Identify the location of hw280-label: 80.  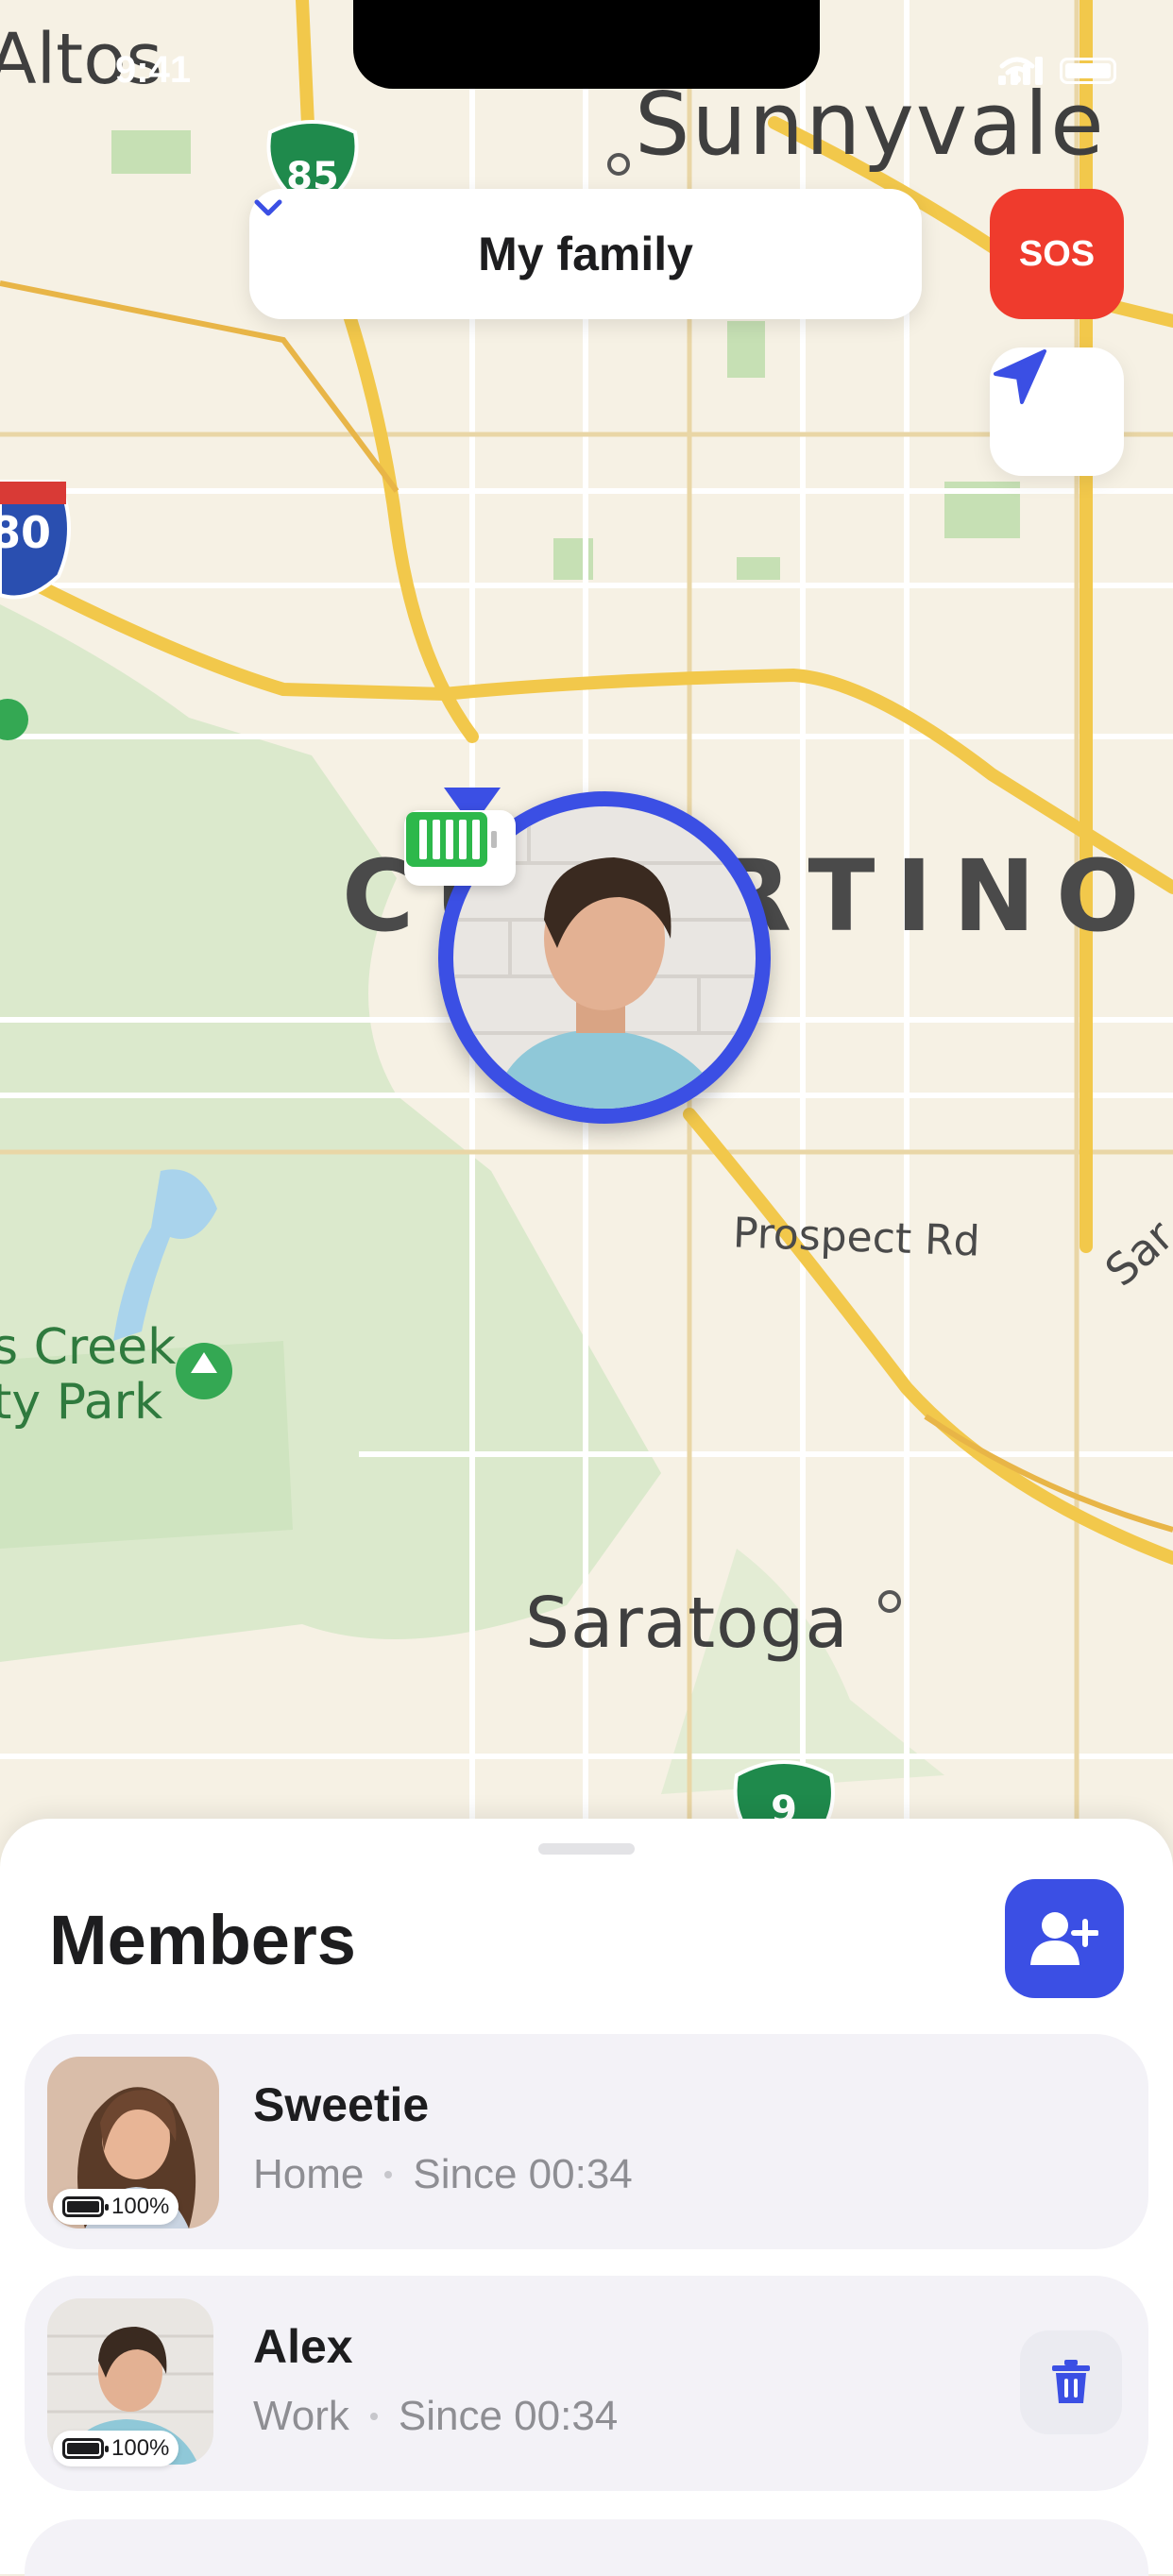
(25, 532).